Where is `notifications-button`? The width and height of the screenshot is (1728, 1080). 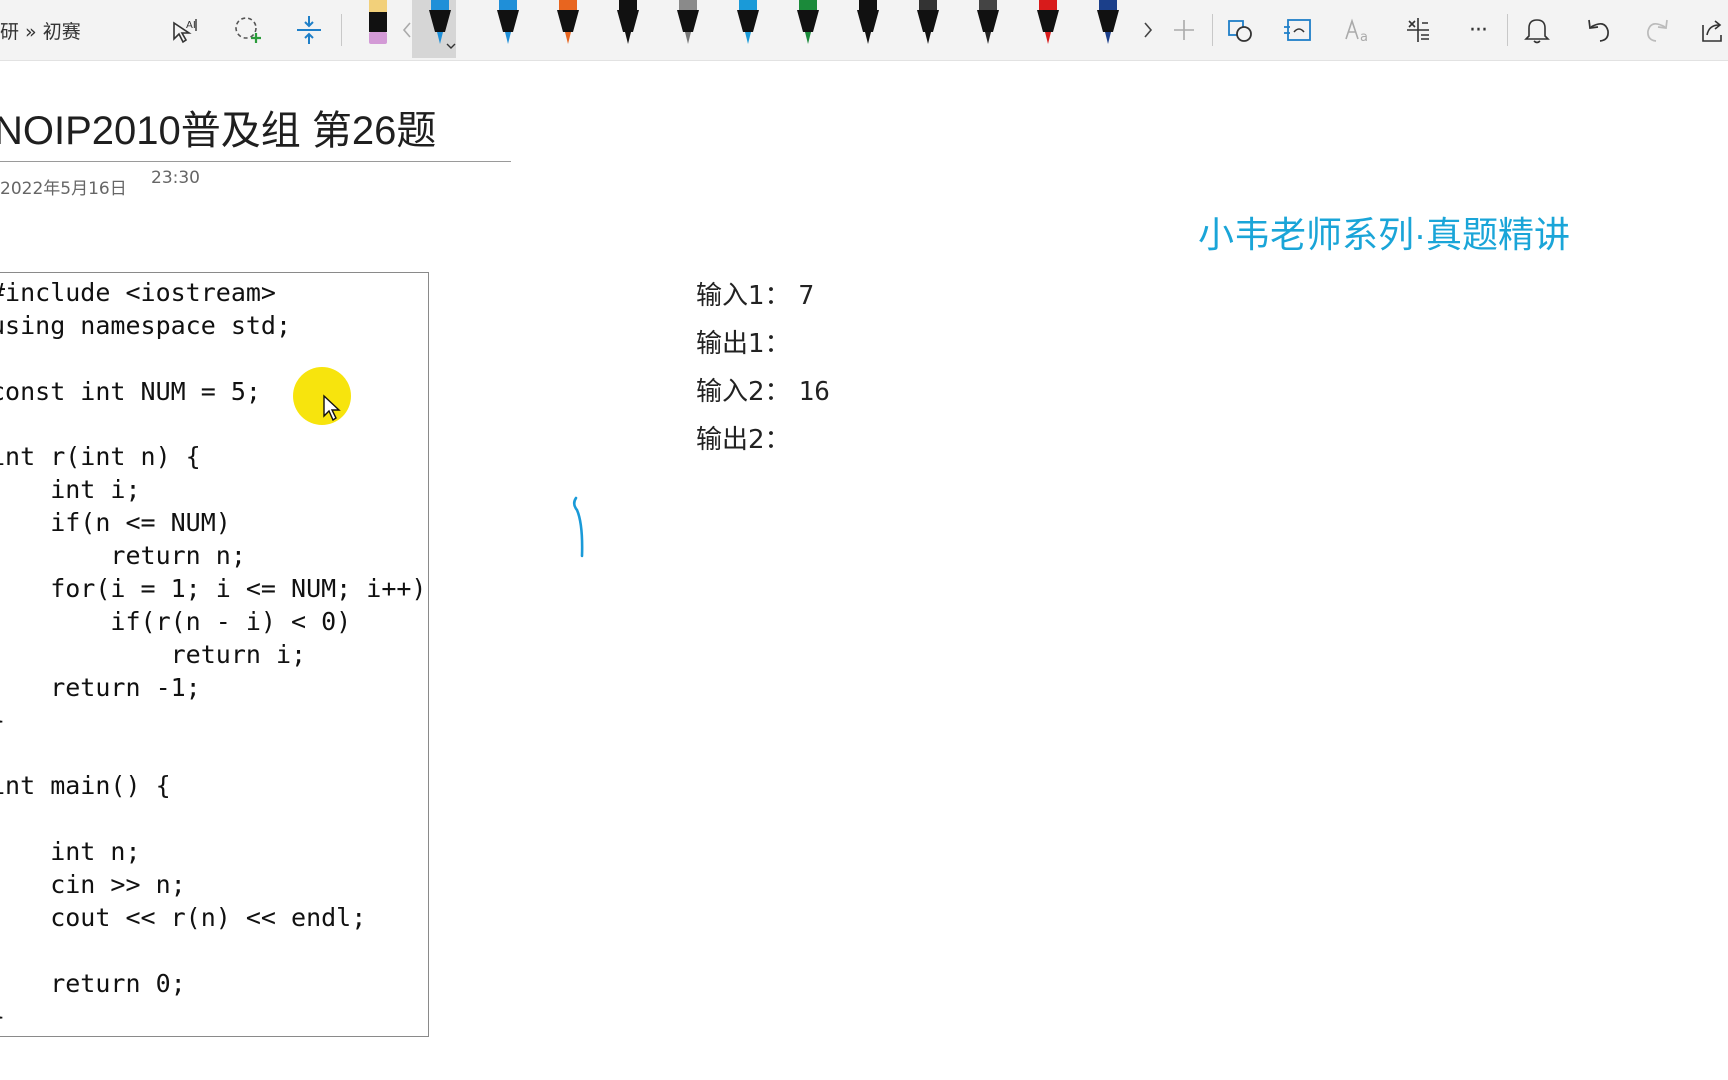
notifications-button is located at coordinates (1537, 30).